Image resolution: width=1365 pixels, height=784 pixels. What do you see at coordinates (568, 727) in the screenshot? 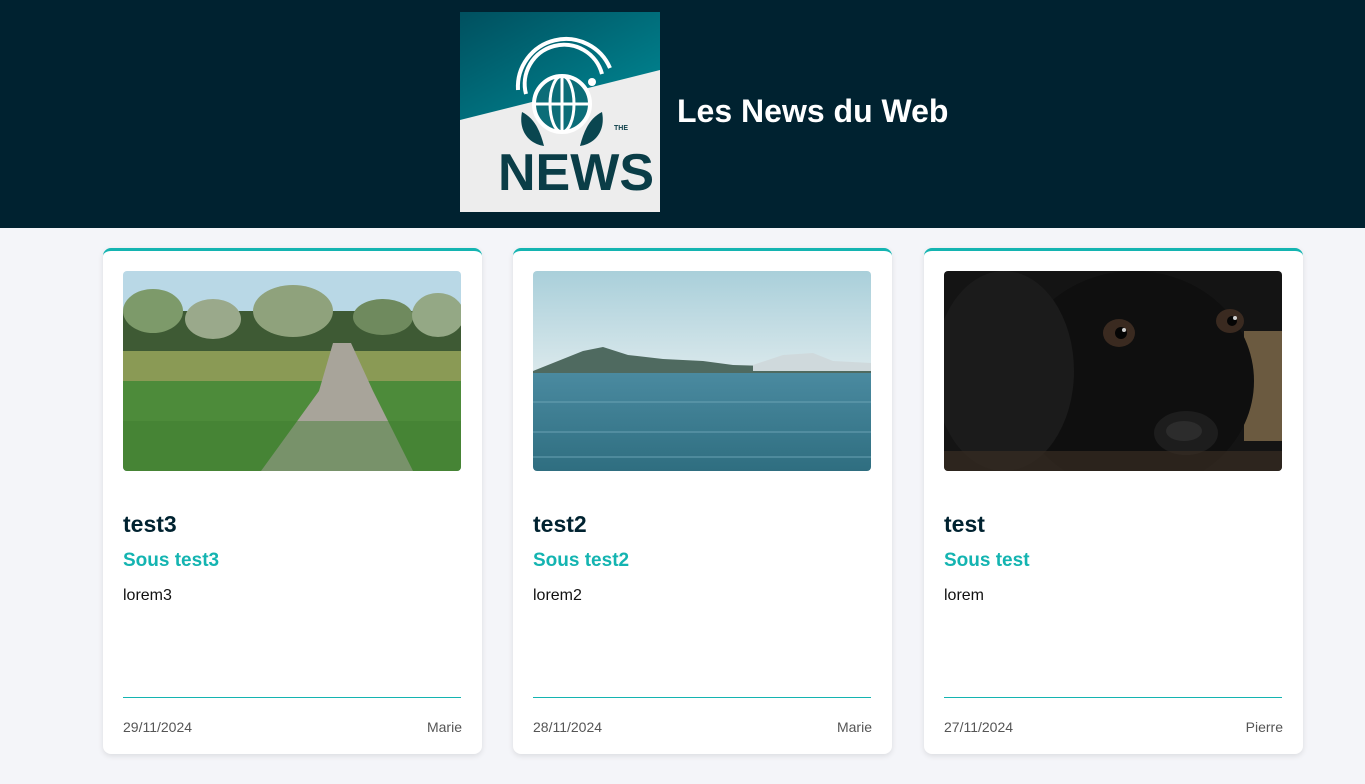
I see `article-date: 28/11/2024` at bounding box center [568, 727].